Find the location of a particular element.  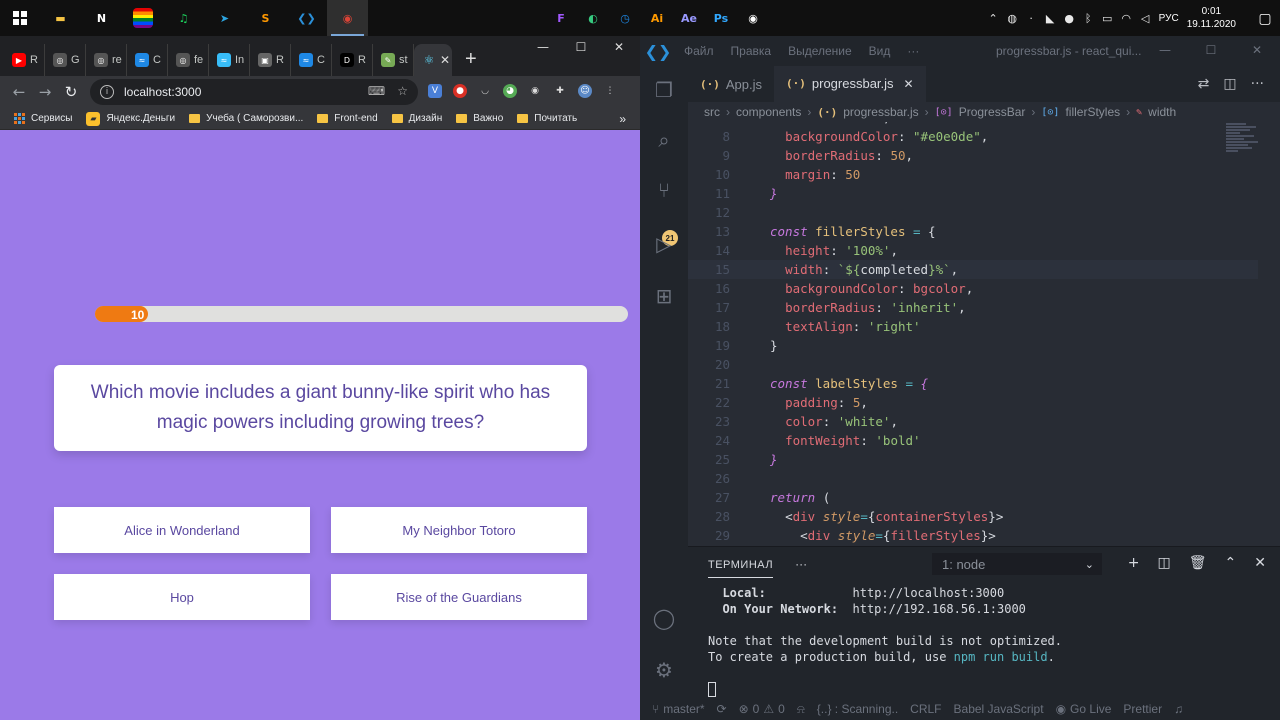

answer-button-3: Hop is located at coordinates (182, 597).